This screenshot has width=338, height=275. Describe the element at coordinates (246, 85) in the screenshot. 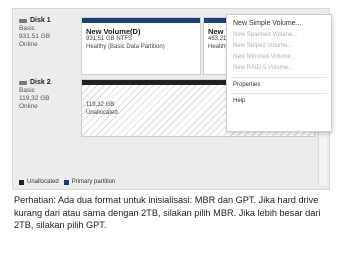

I see `menu-properties: Properties` at that location.